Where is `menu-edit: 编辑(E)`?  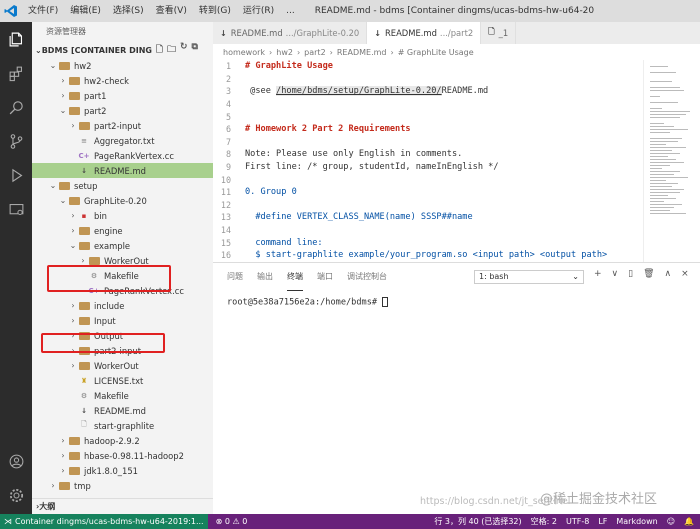
menu-edit: 编辑(E) is located at coordinates (85, 11).